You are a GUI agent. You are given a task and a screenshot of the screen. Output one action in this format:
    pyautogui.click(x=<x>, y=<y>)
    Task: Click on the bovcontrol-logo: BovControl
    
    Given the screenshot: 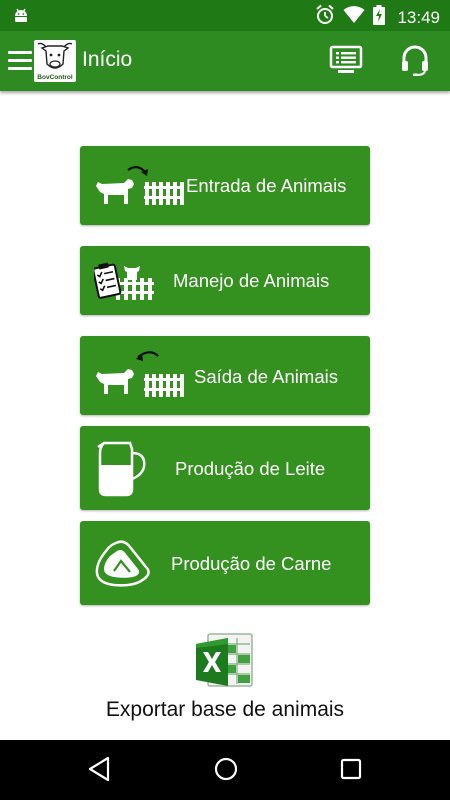 What is the action you would take?
    pyautogui.click(x=55, y=61)
    